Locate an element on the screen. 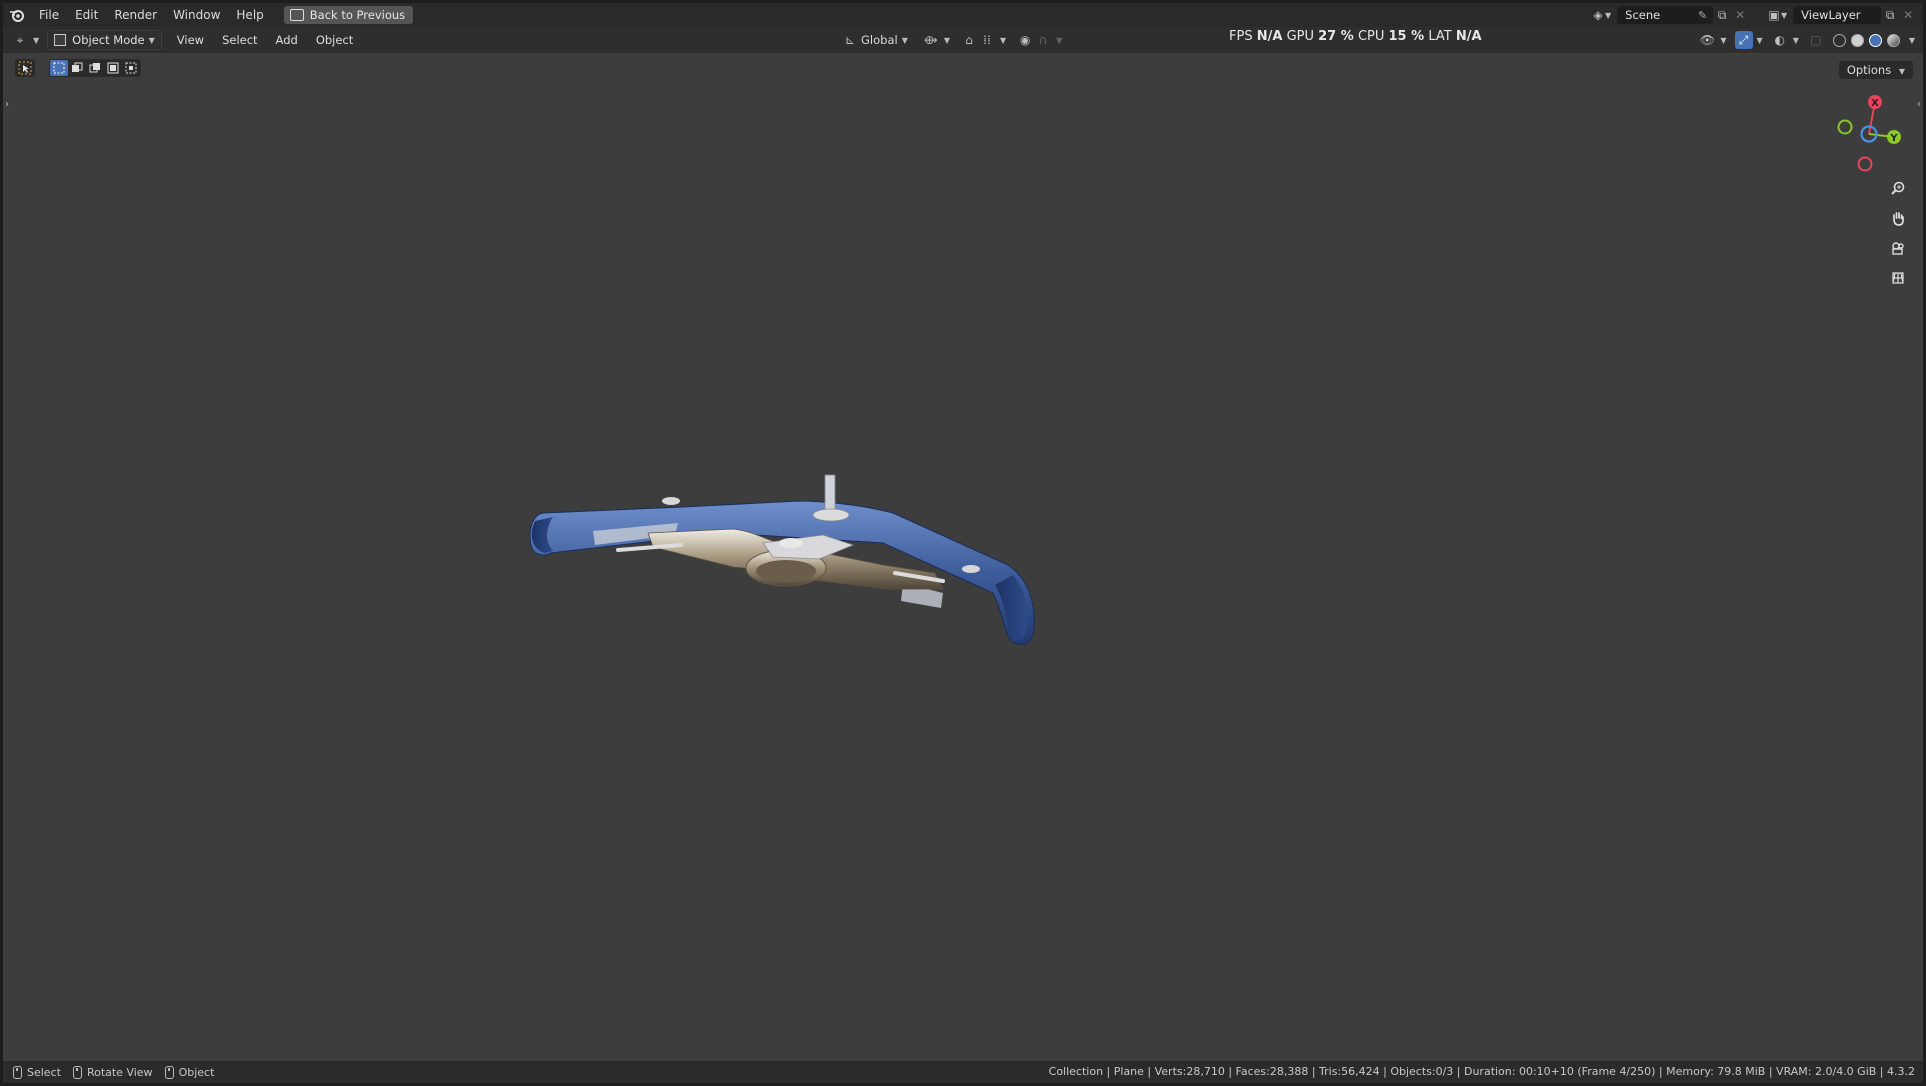 This screenshot has height=1086, width=1926. status-hint-rotate-label: Rotate View is located at coordinates (119, 1072).